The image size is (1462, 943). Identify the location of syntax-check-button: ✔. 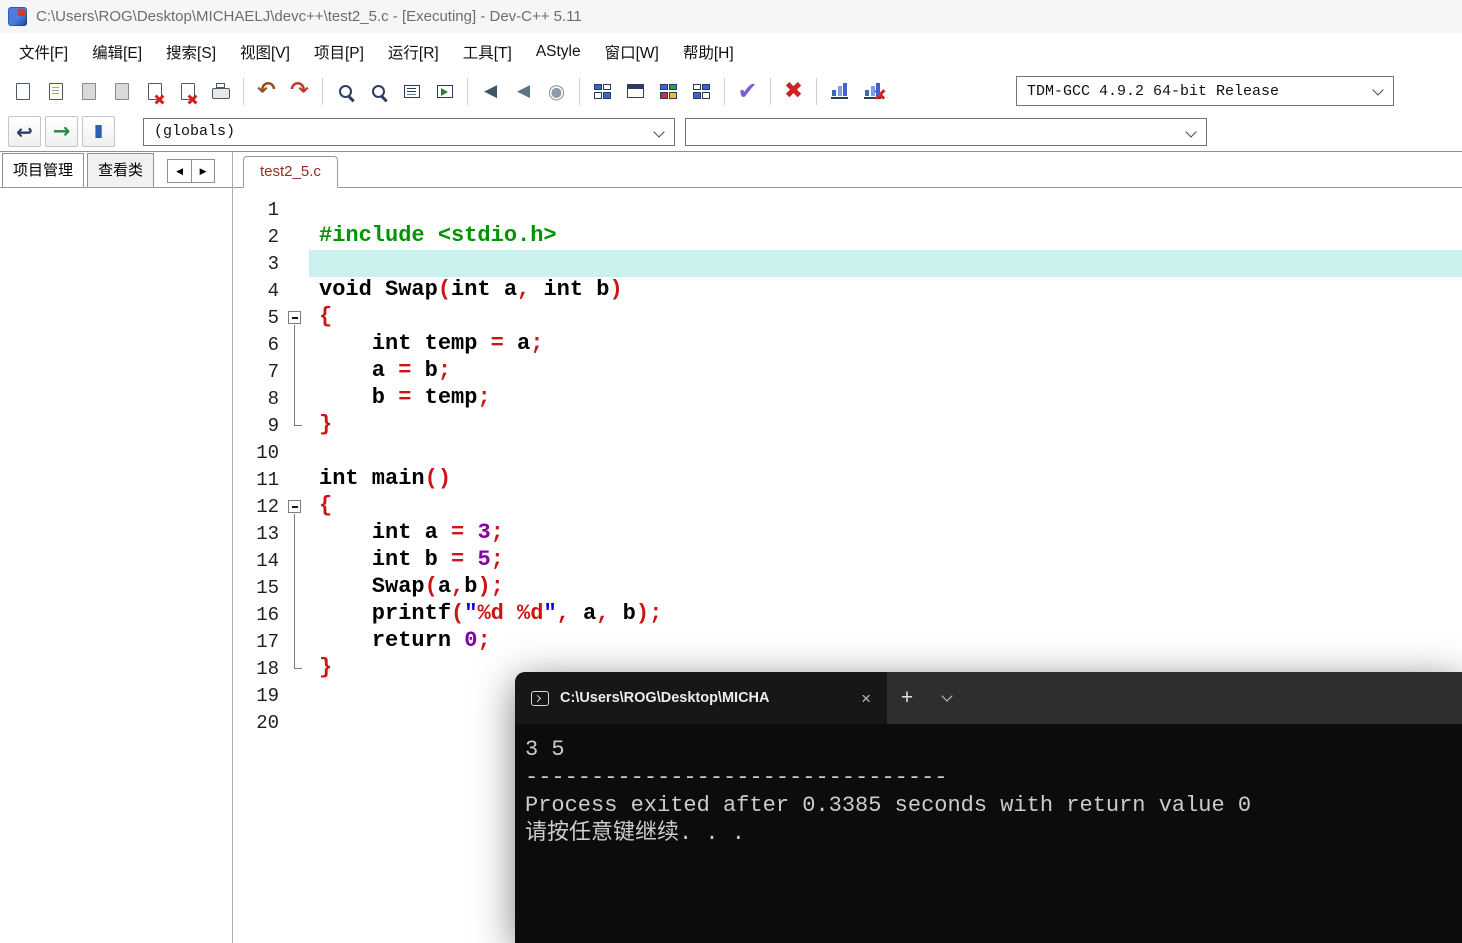
(747, 91).